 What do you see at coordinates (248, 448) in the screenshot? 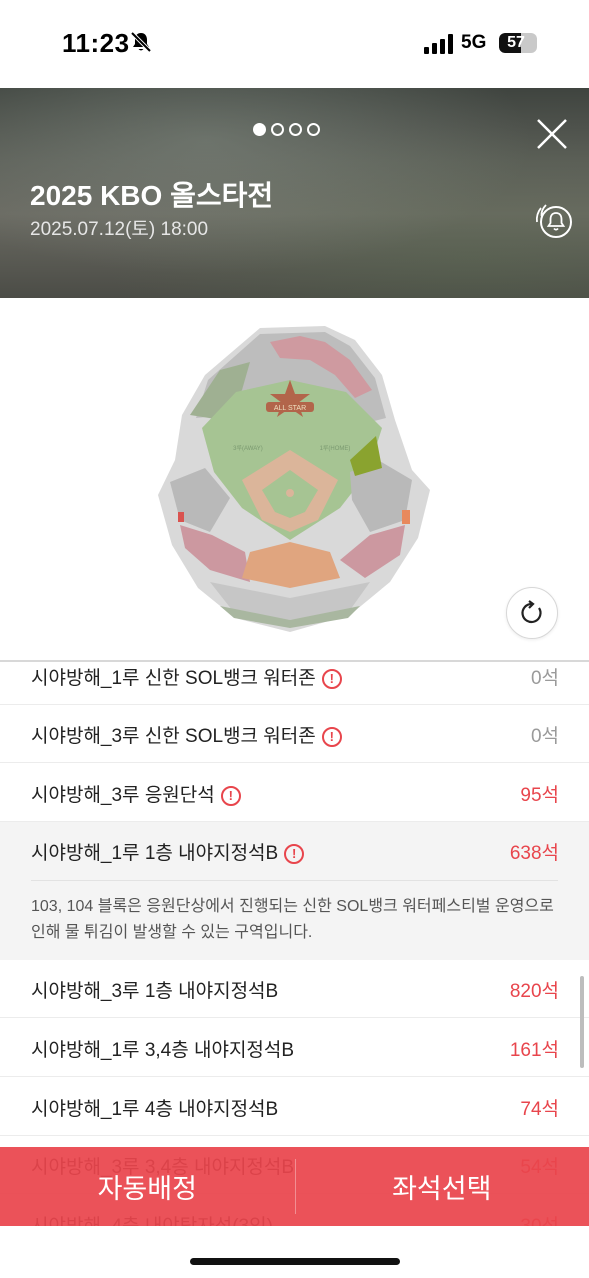
I see `svg-text: 3루(AWAY)` at bounding box center [248, 448].